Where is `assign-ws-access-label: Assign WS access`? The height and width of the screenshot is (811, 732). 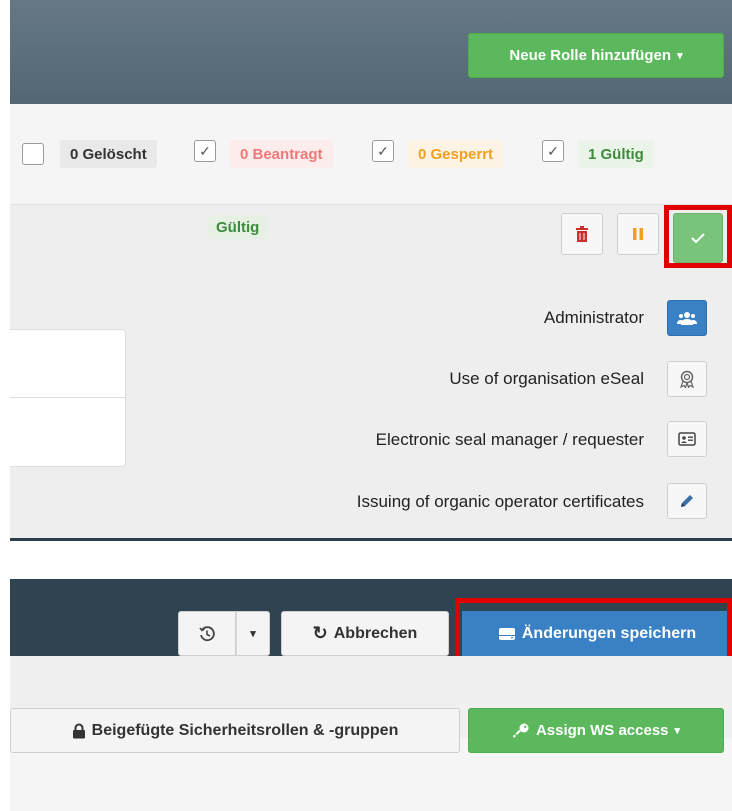
assign-ws-access-label: Assign WS access is located at coordinates (602, 730).